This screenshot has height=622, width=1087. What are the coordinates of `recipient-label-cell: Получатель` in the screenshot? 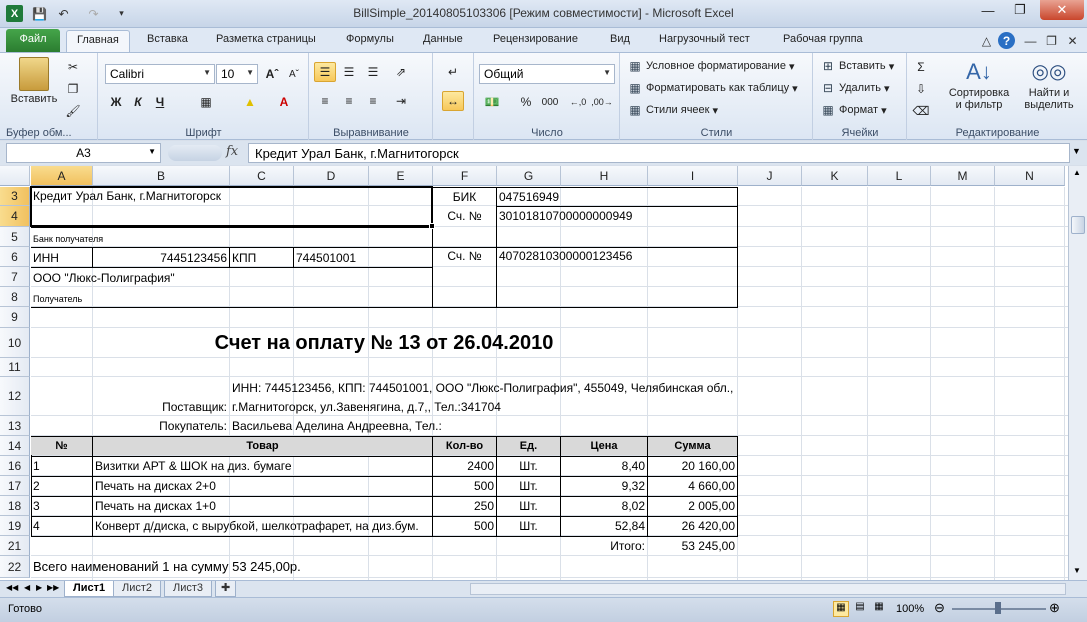 It's located at (131, 299).